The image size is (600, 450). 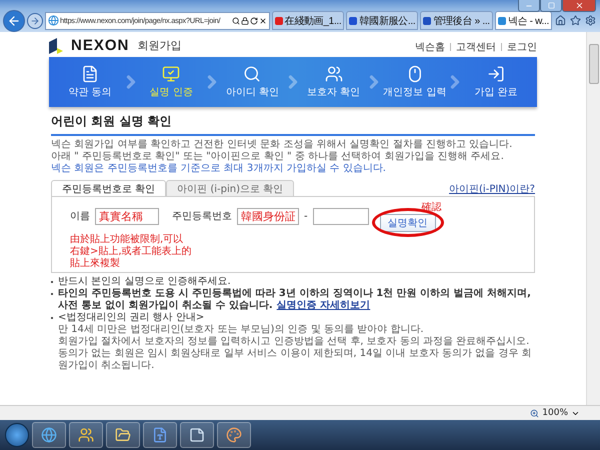 I want to click on annotation-text: 右鍵>貼上,或者工能表上的, so click(x=131, y=252).